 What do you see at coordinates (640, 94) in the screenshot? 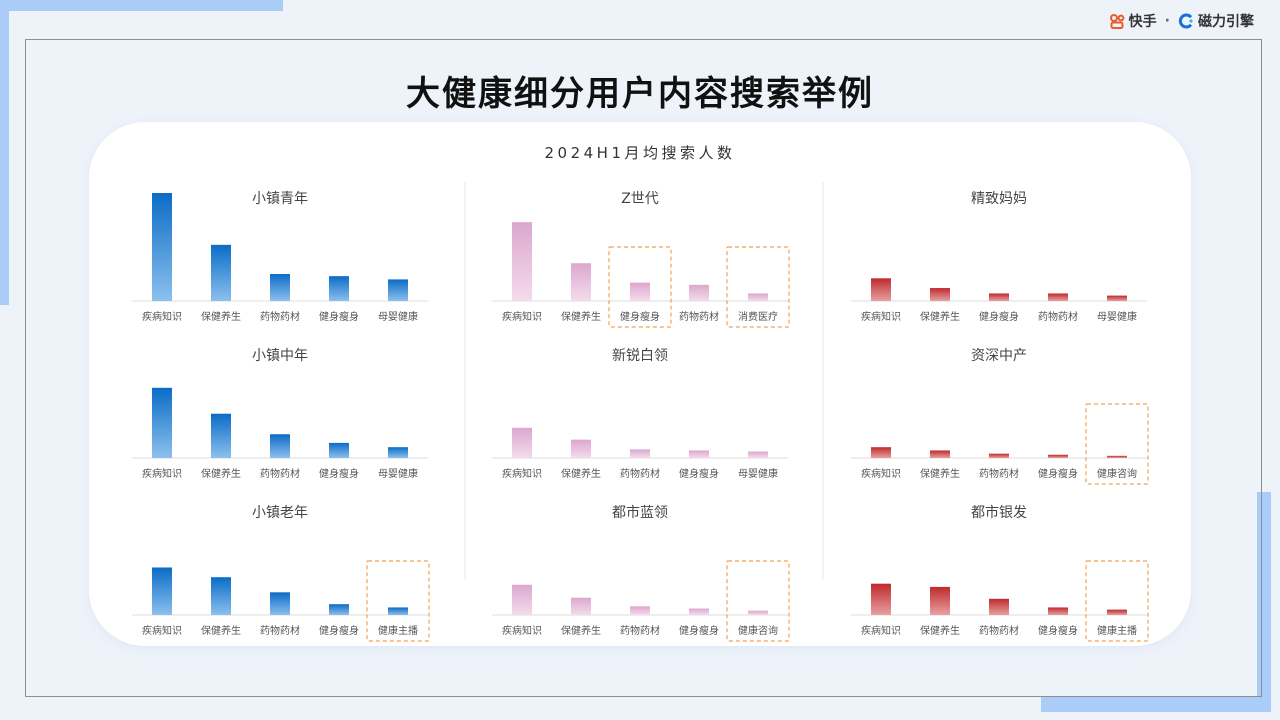
I see `page-title: 大健康细分用户内容搜索举例` at bounding box center [640, 94].